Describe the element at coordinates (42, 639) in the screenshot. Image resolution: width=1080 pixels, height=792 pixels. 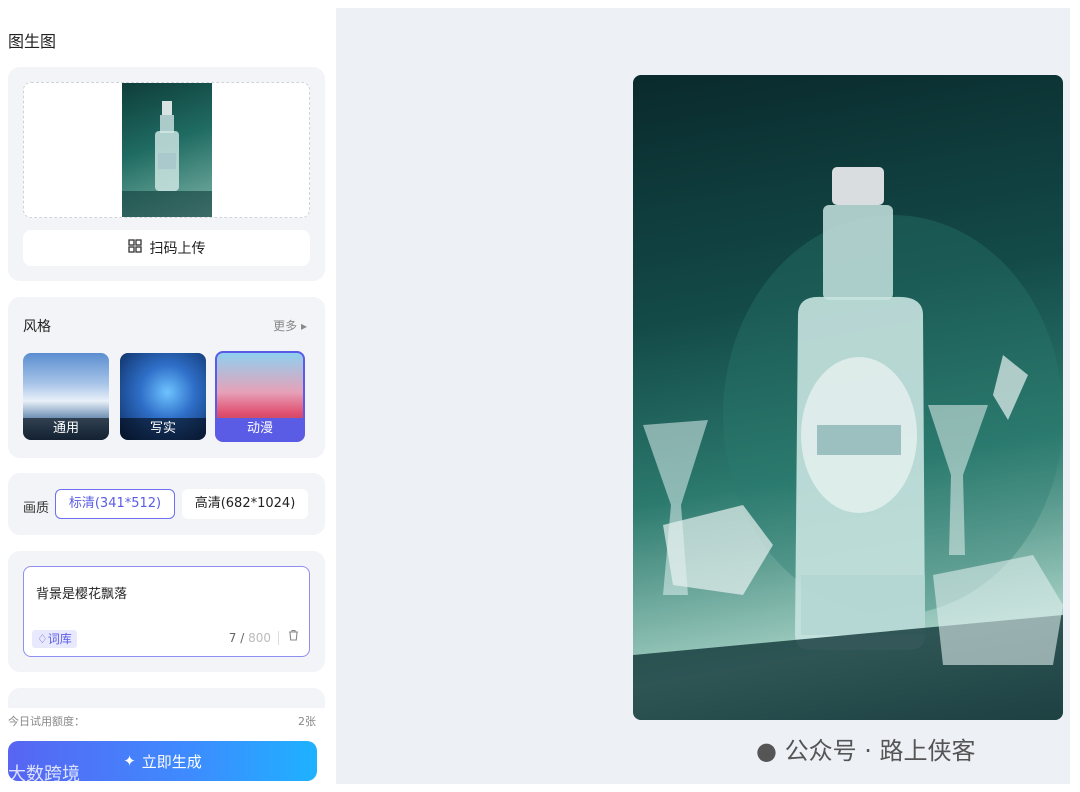
I see `bulb-icon: ♢` at that location.